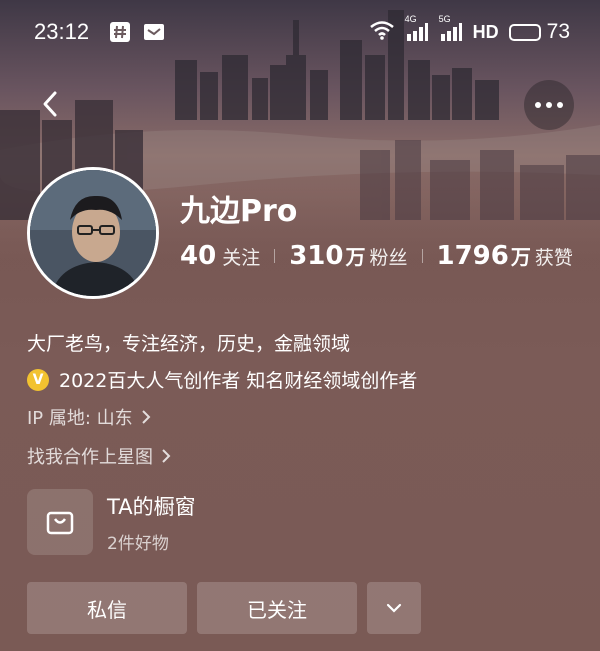 This screenshot has height=651, width=600. Describe the element at coordinates (355, 257) in the screenshot. I see `stat-followers-unit: 万` at that location.